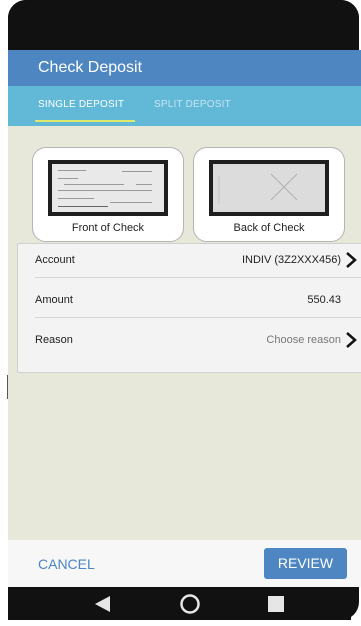  What do you see at coordinates (183, 25) in the screenshot?
I see `status-bar` at bounding box center [183, 25].